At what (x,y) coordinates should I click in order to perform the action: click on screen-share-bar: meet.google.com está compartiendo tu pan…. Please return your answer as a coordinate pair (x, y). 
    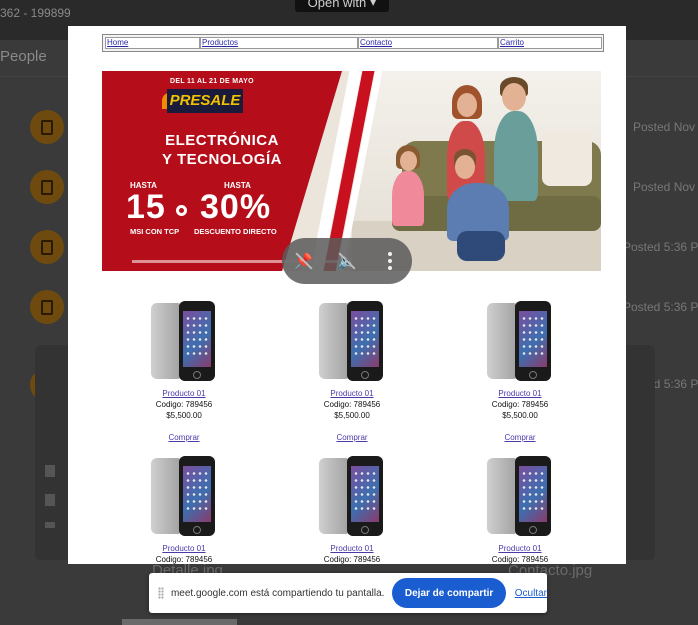
    Looking at the image, I should click on (348, 593).